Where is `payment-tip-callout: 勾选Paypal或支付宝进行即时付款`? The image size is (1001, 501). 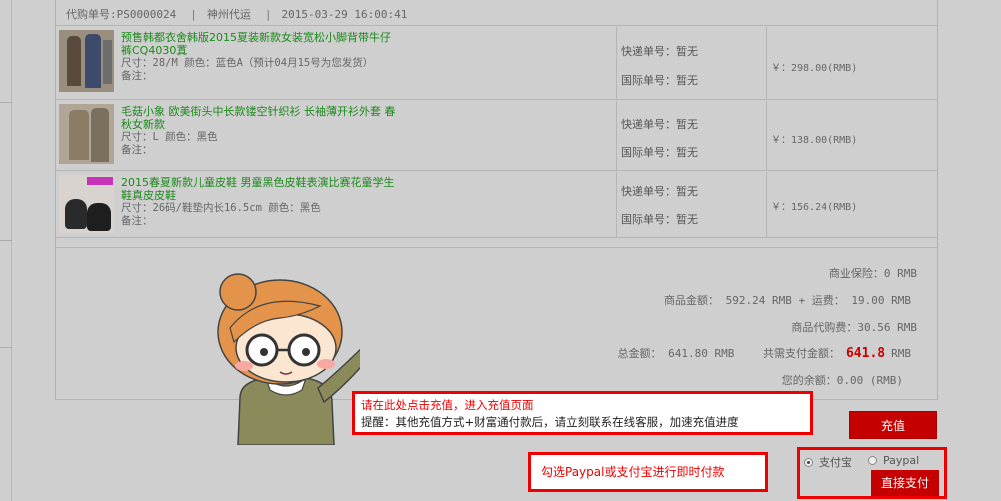
payment-tip-callout: 勾选Paypal或支付宝进行即时付款 is located at coordinates (648, 472).